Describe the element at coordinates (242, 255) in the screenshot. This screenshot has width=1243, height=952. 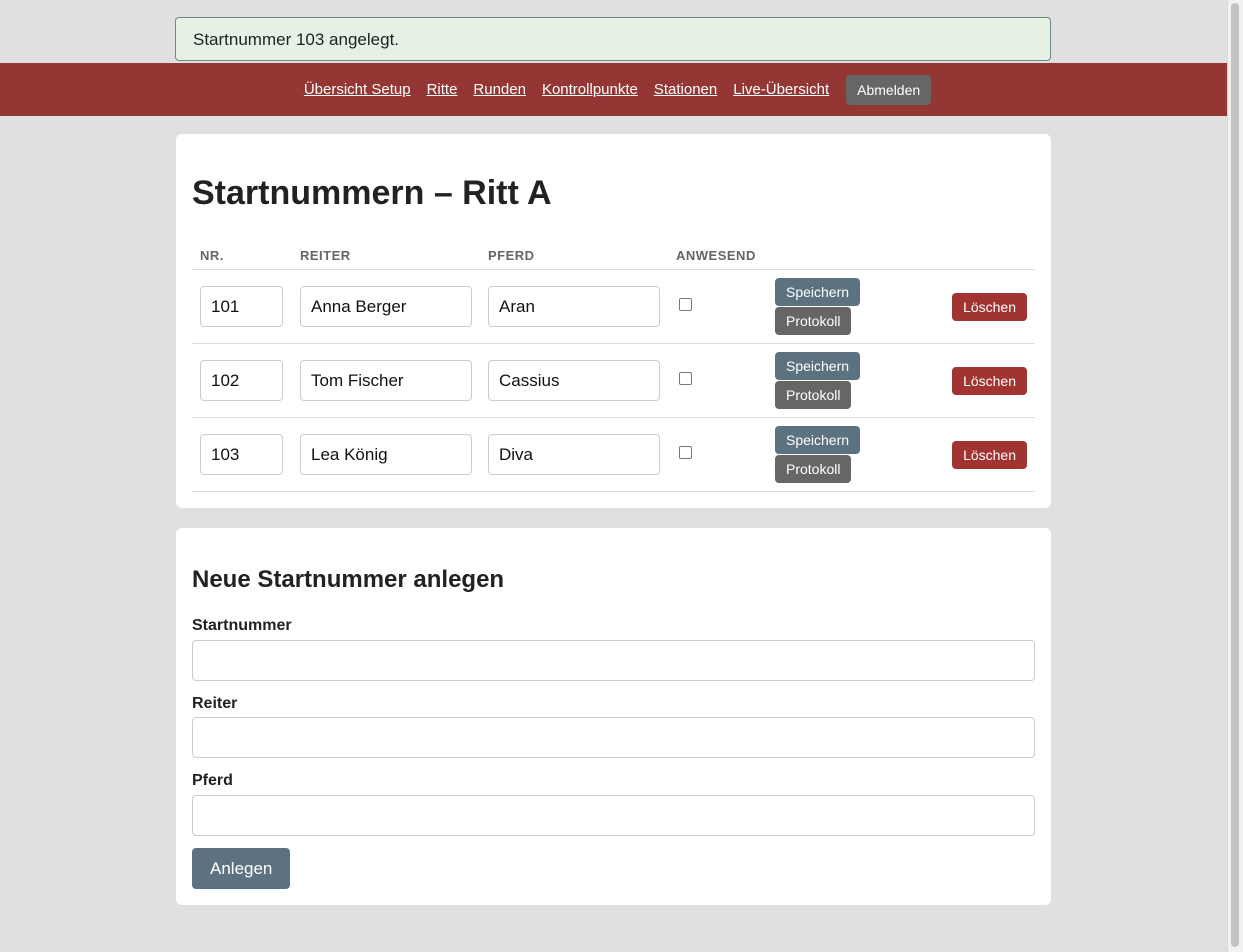
I see `column-header-nr: NR.` at that location.